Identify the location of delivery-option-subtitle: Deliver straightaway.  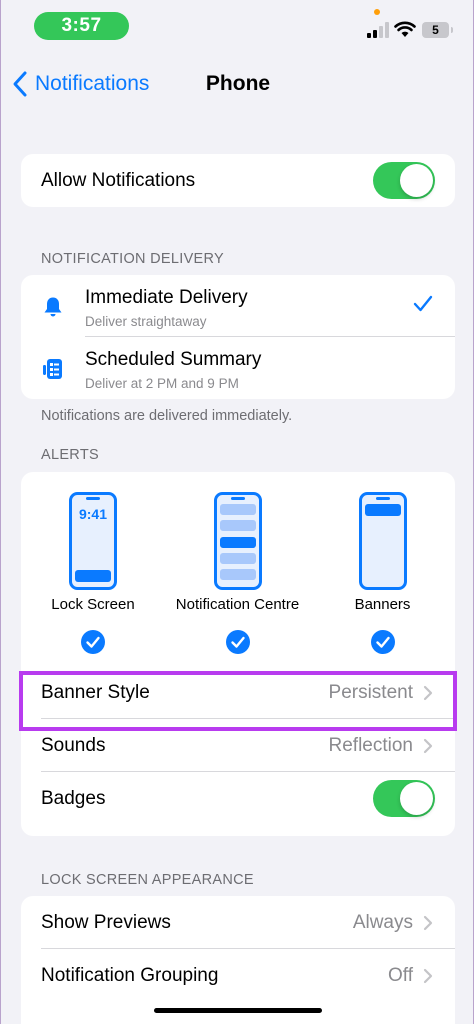
(146, 321).